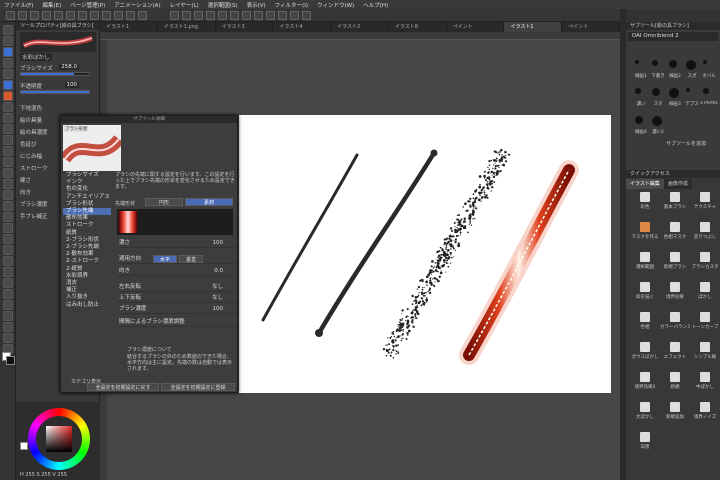  What do you see at coordinates (178, 271) in the screenshot?
I see `setting-row: 向き 0.0` at bounding box center [178, 271].